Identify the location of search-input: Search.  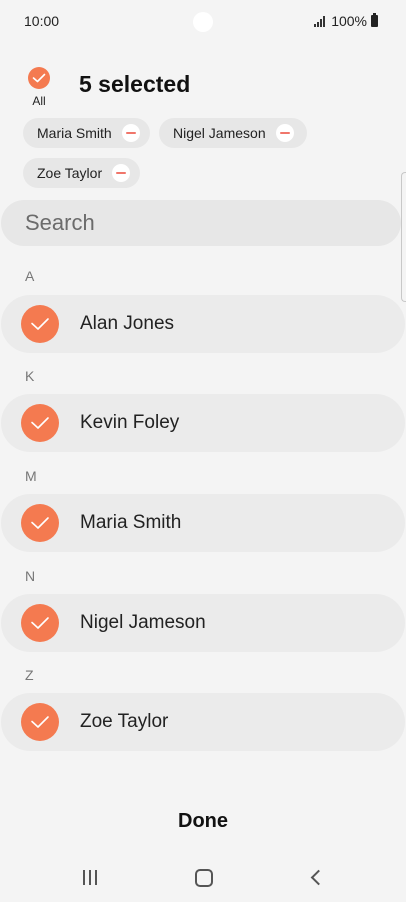
(201, 223).